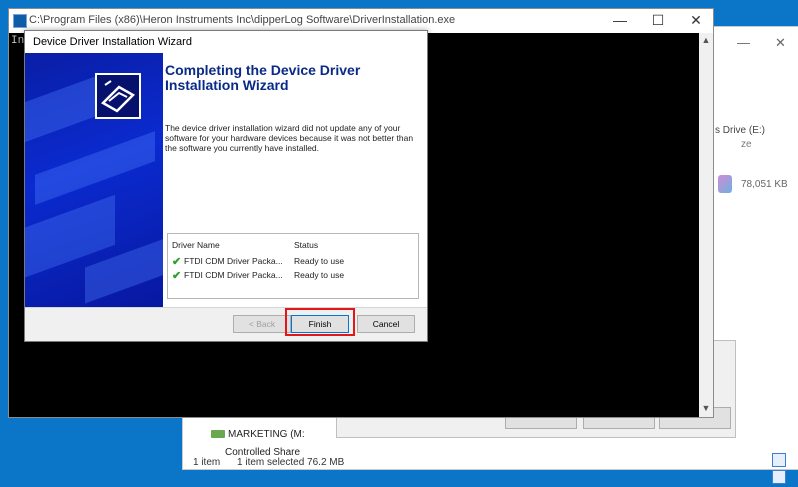 The image size is (798, 487). I want to click on scroll-up-arrow-icon: ▲, so click(706, 40).